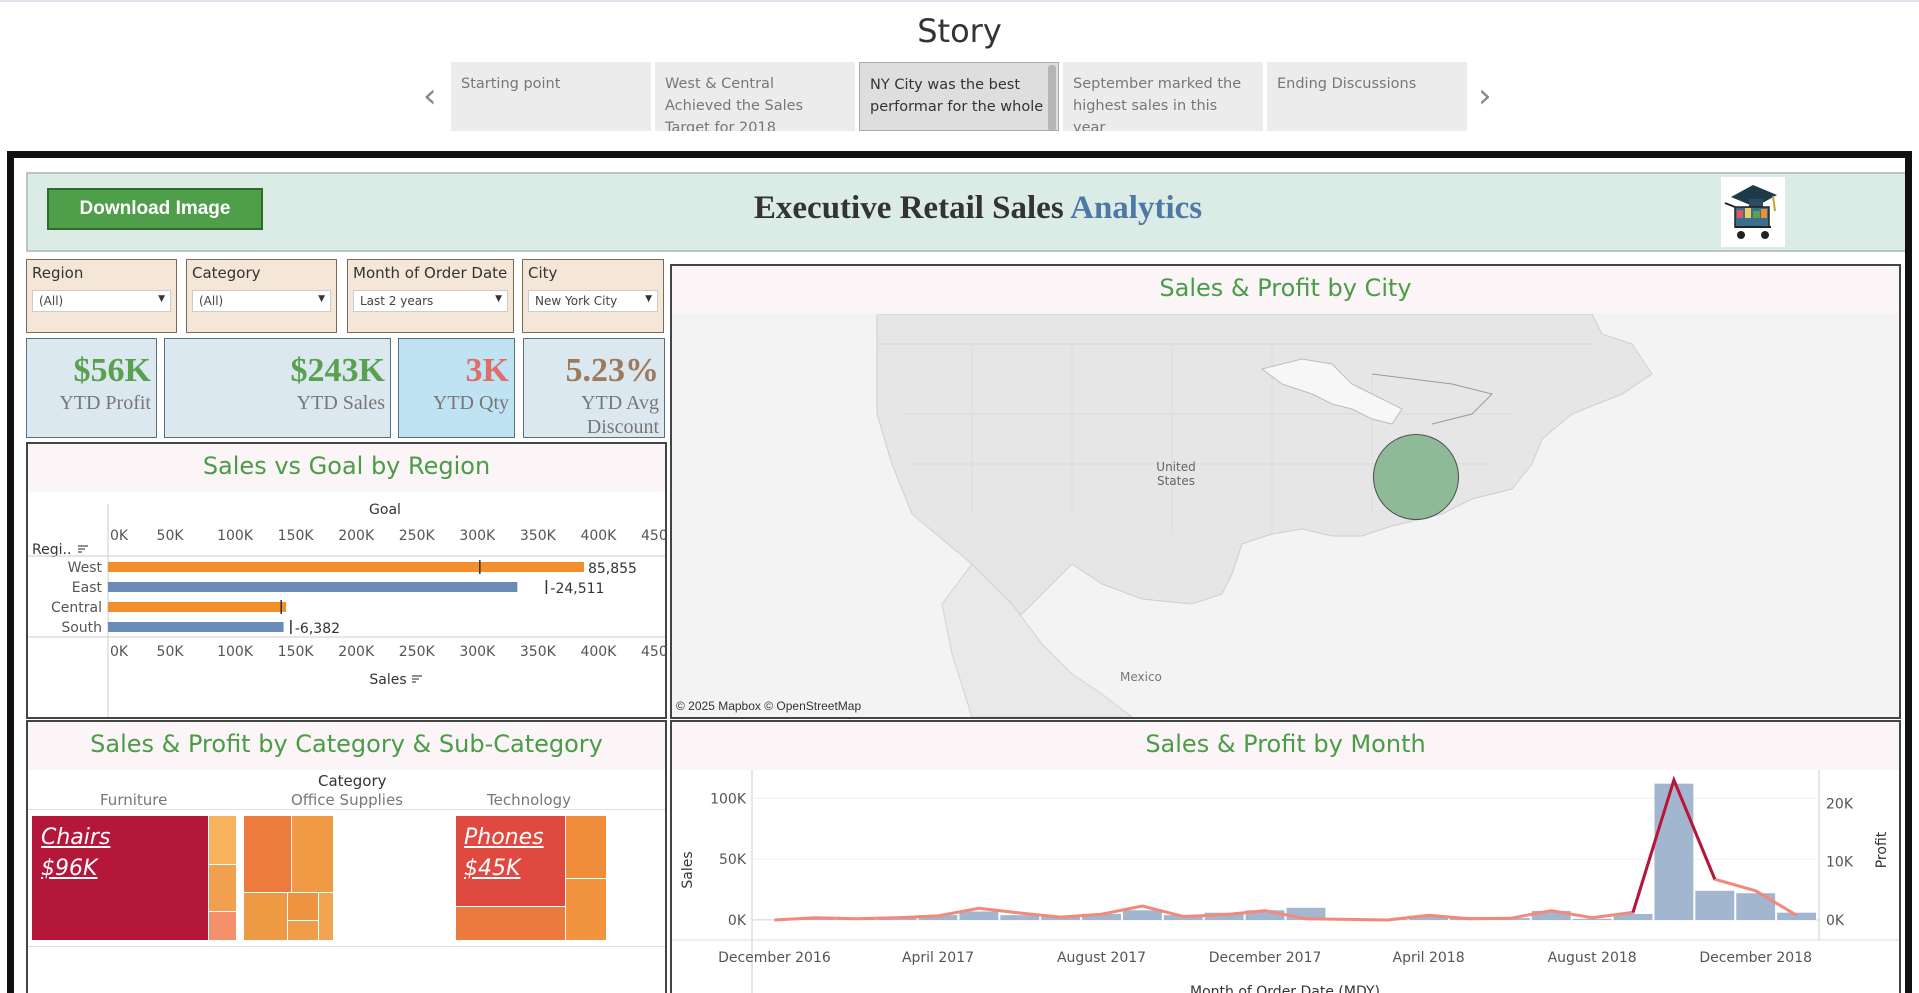 The height and width of the screenshot is (993, 1919). Describe the element at coordinates (101, 301) in the screenshot. I see `region-dropdown: (All) ▼` at that location.